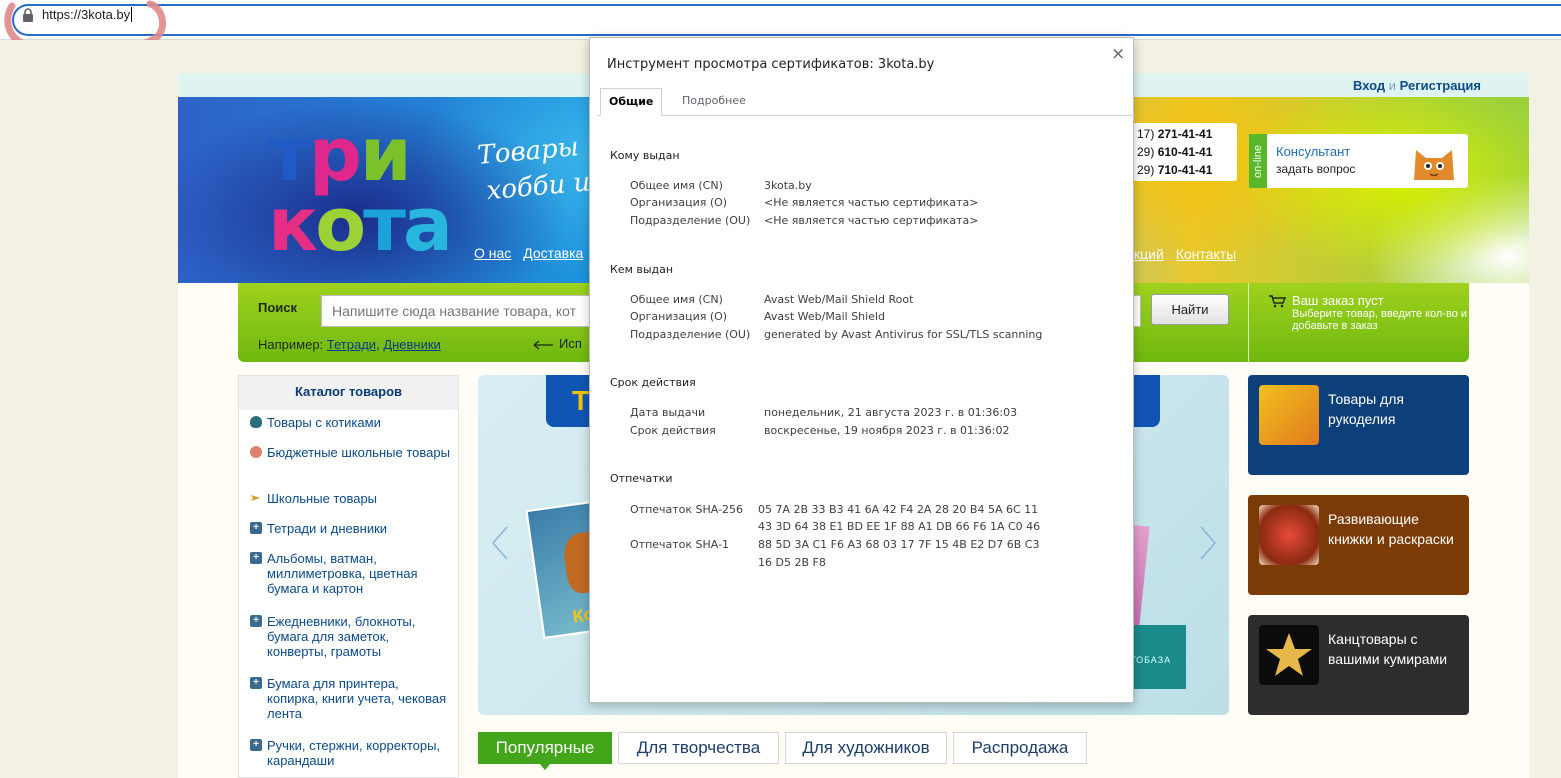 The image size is (1561, 778). Describe the element at coordinates (543, 345) in the screenshot. I see `arrow-left-icon` at that location.